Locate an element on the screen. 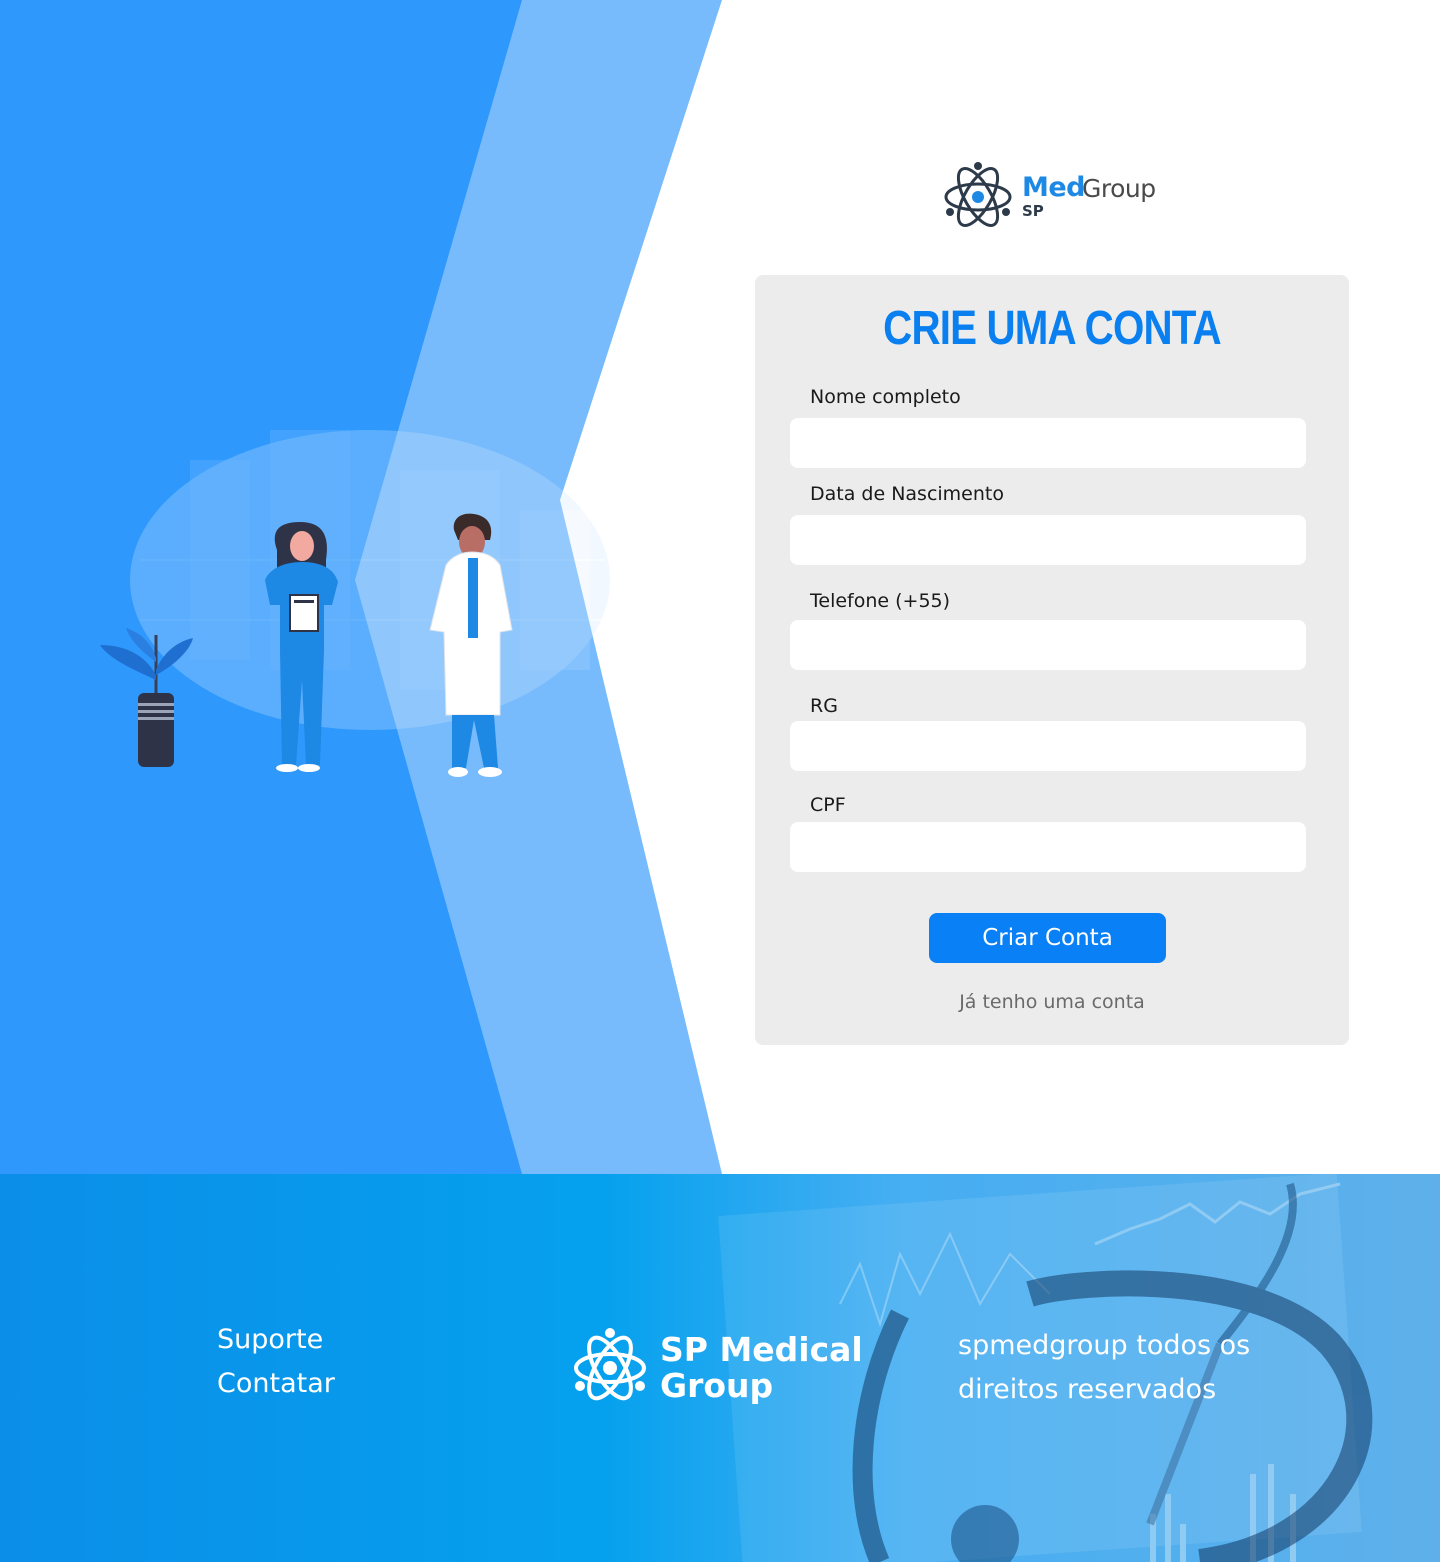  login-link: Já tenho uma conta is located at coordinates (1052, 1002).